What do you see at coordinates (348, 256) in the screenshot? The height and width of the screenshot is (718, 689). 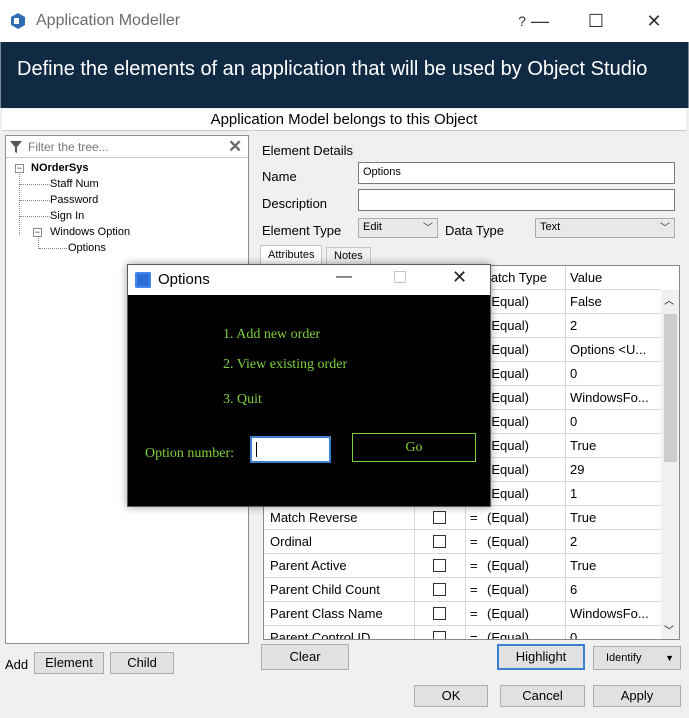 I see `tab-notes: Notes` at bounding box center [348, 256].